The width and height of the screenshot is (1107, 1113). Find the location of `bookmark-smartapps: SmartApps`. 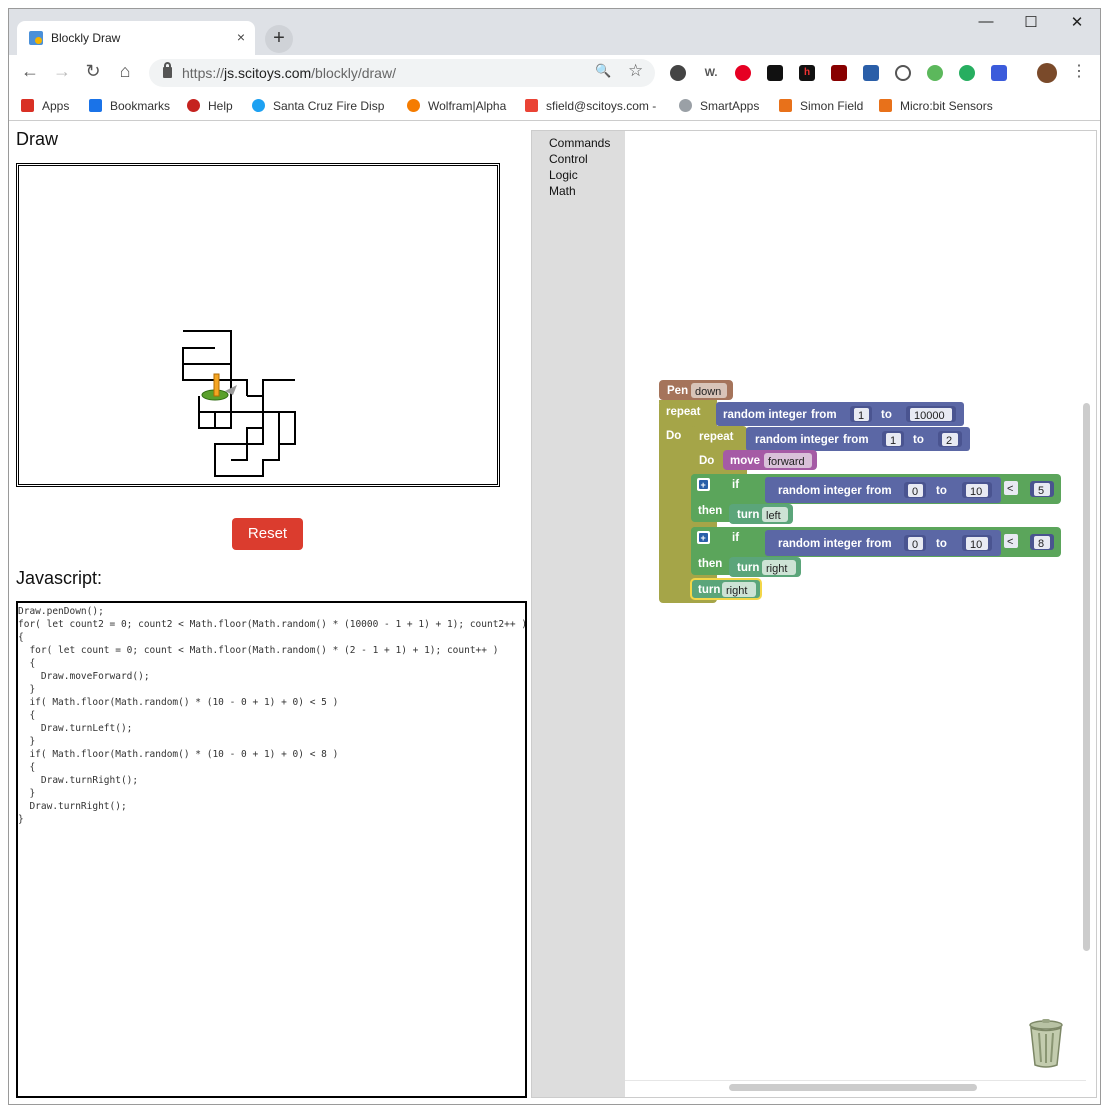

bookmark-smartapps: SmartApps is located at coordinates (719, 106).